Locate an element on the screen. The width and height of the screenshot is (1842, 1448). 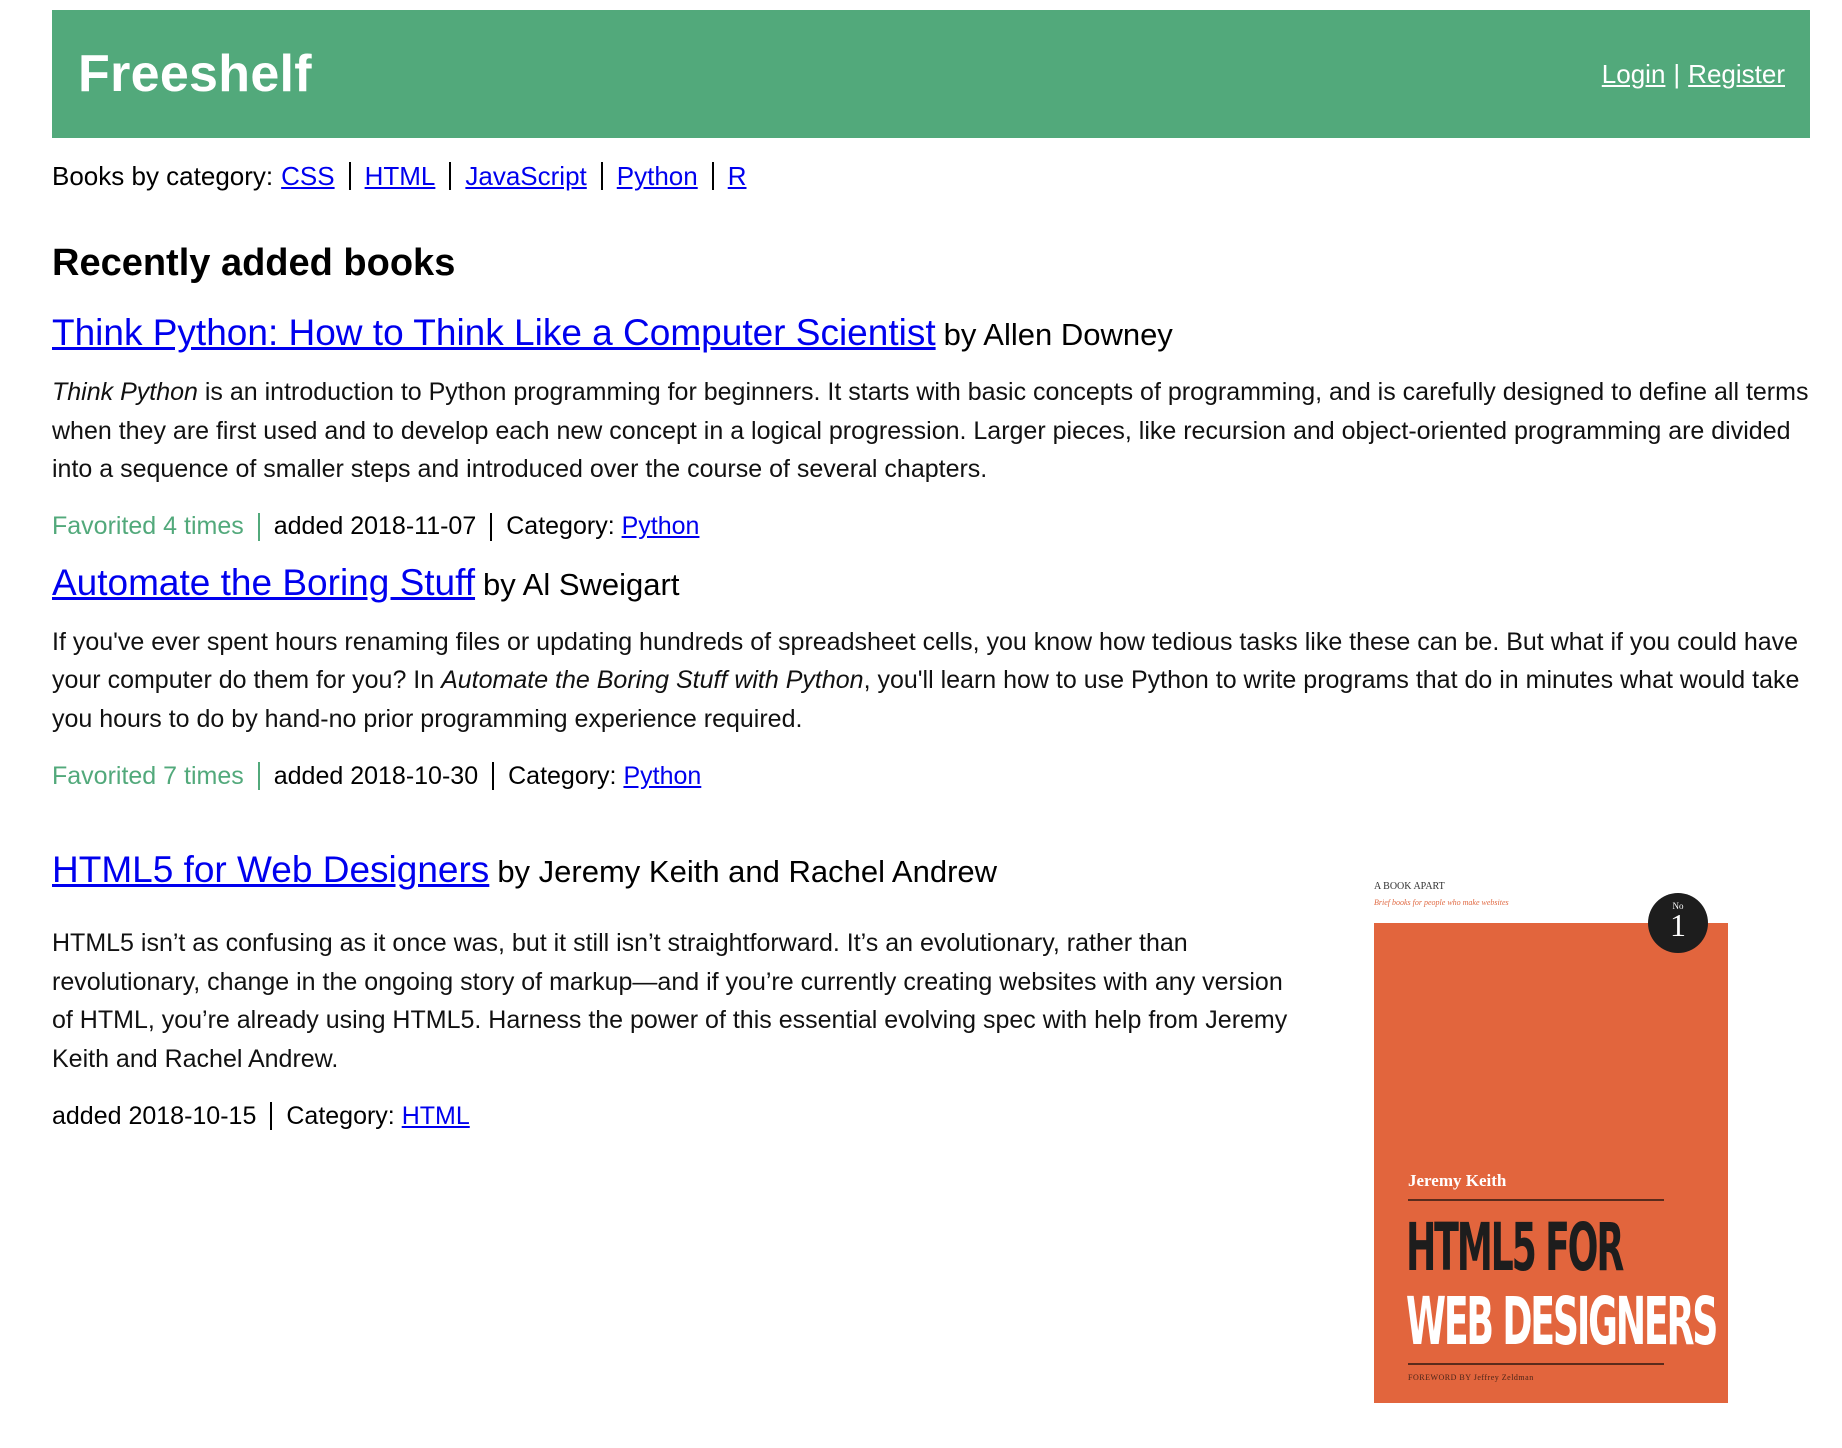
category-link-python: Python is located at coordinates (657, 176).